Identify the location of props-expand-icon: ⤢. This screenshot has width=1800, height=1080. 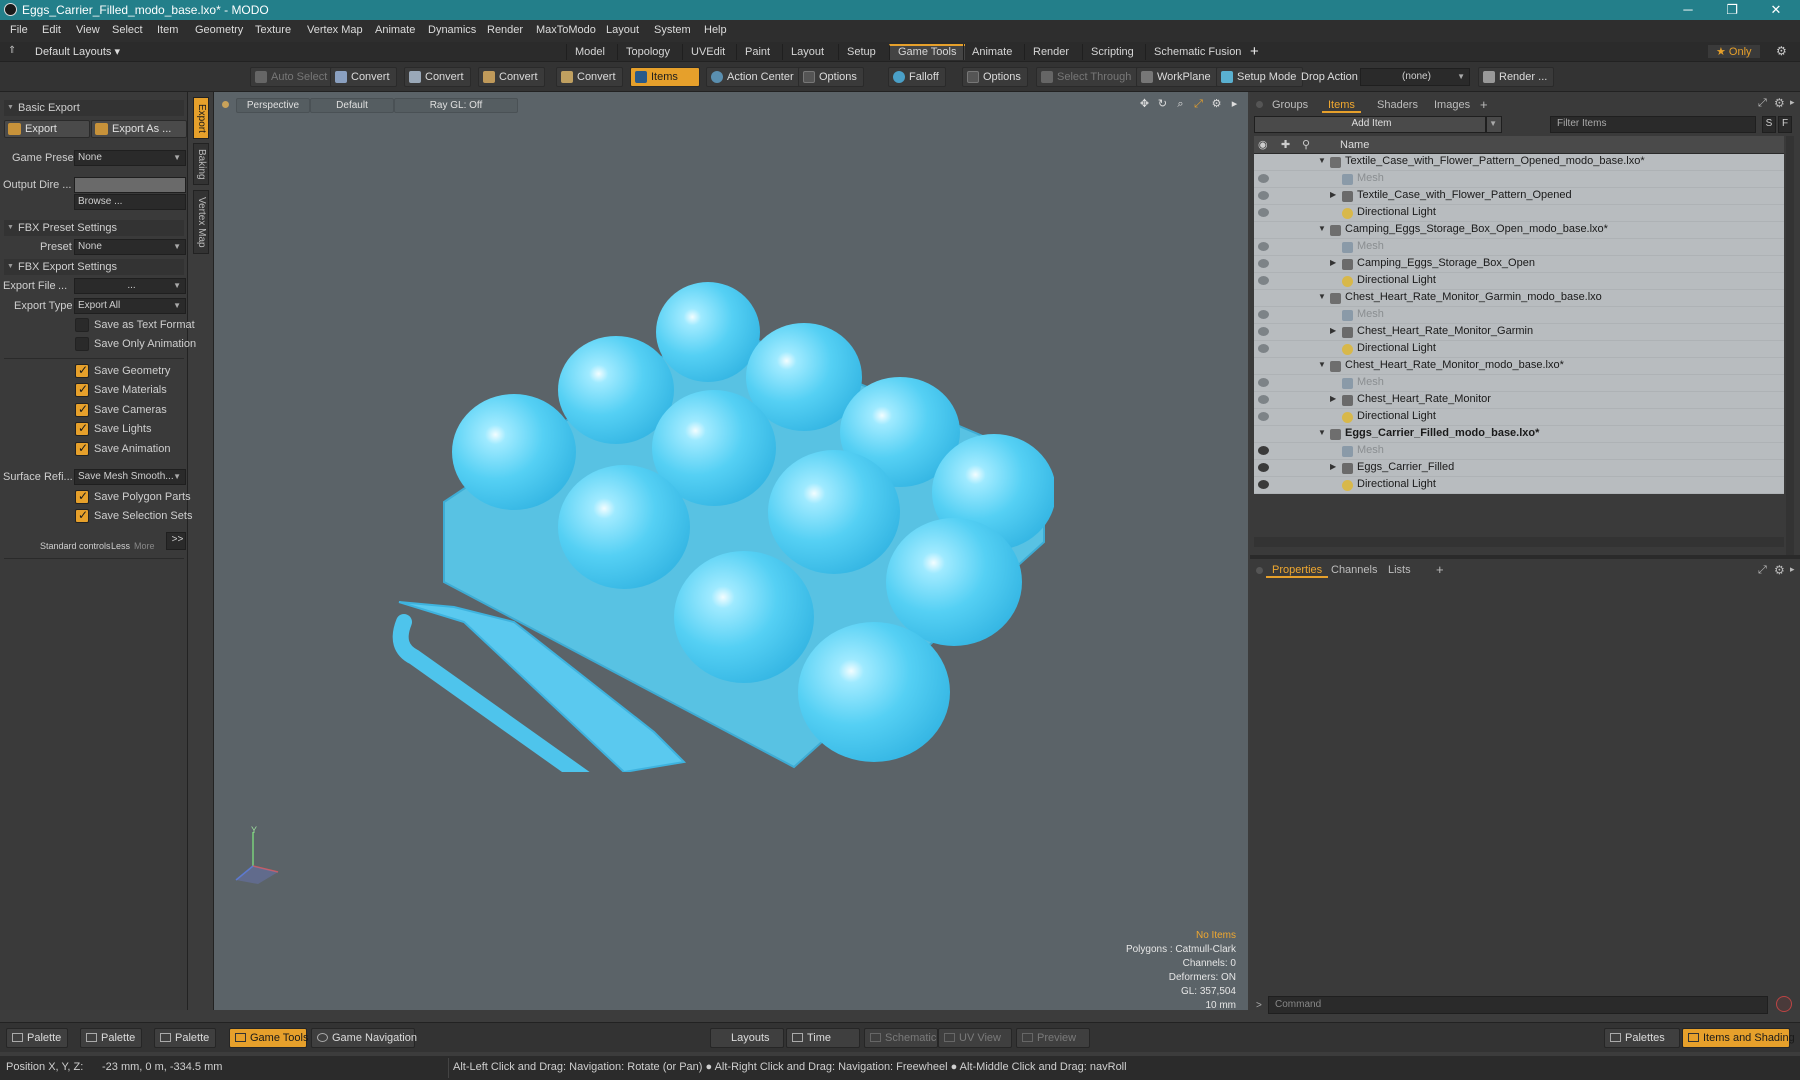
(1762, 570).